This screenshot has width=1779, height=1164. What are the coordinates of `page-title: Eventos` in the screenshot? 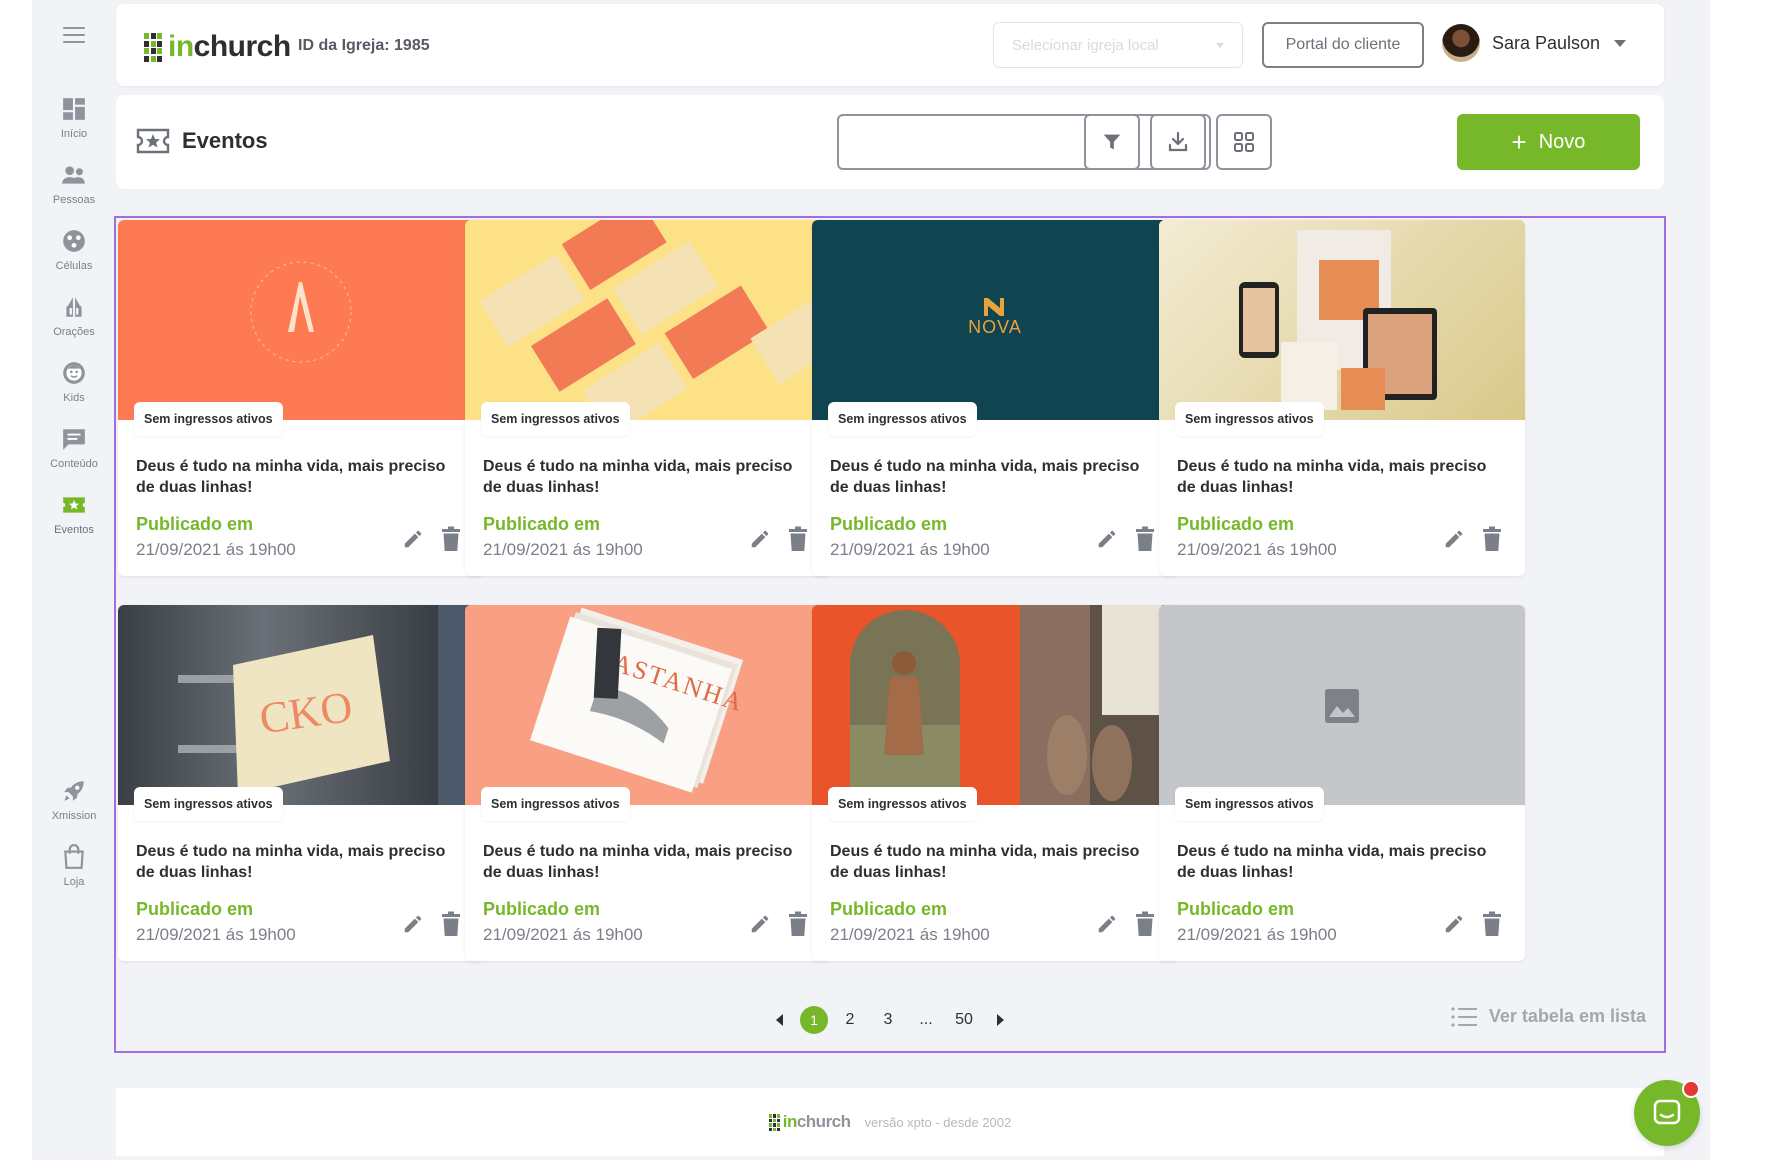 It's located at (225, 140).